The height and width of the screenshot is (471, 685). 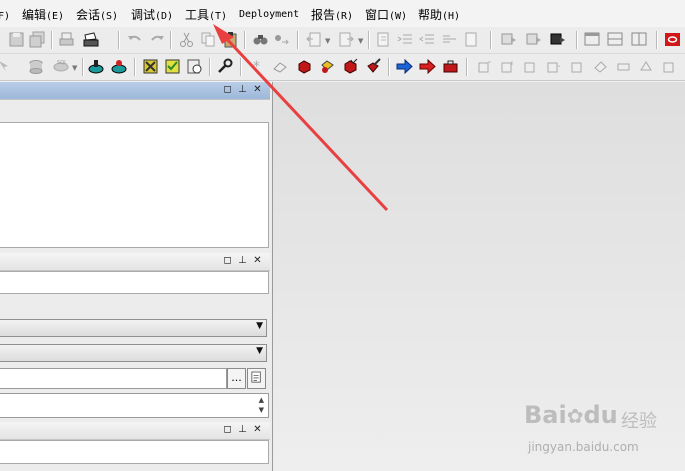 I want to click on undo-icon, so click(x=134, y=39).